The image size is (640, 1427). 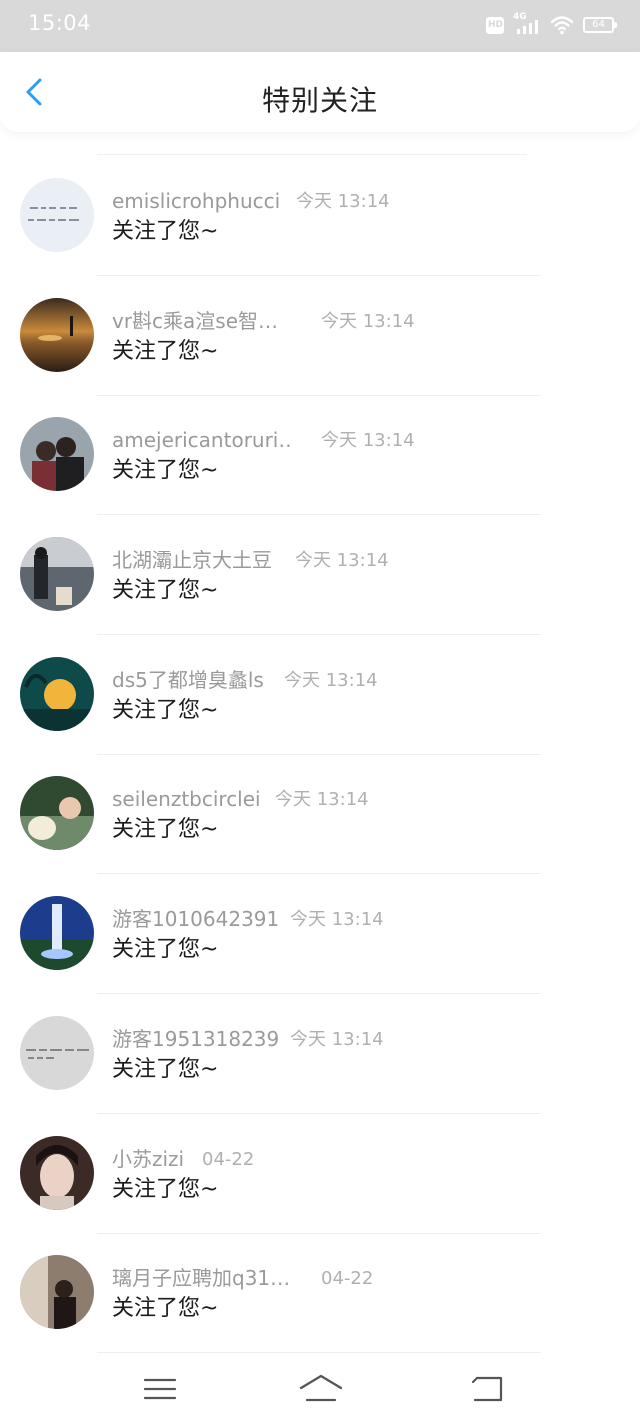 I want to click on battery-icon: 64, so click(x=600, y=25).